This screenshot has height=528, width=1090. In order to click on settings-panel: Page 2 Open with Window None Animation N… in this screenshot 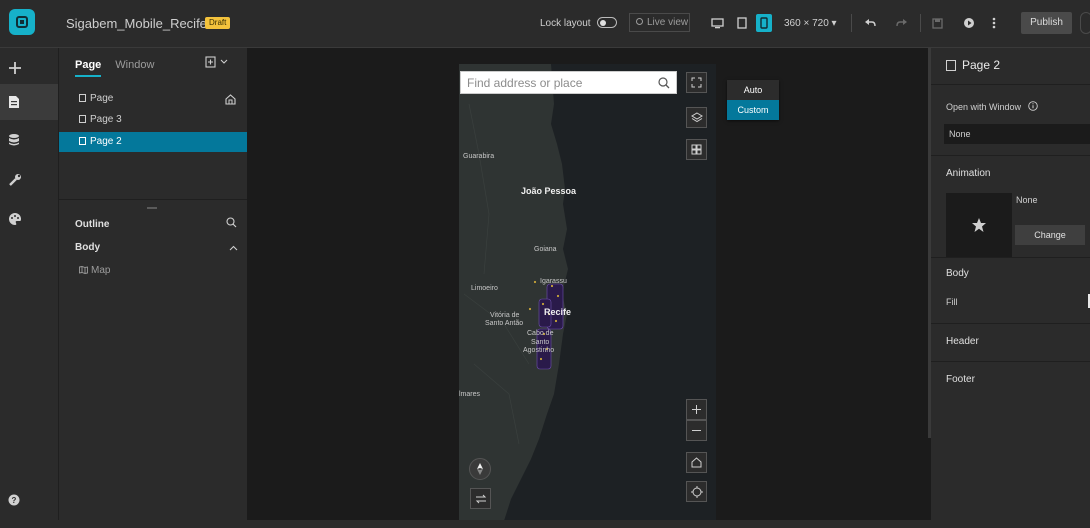, I will do `click(1010, 288)`.